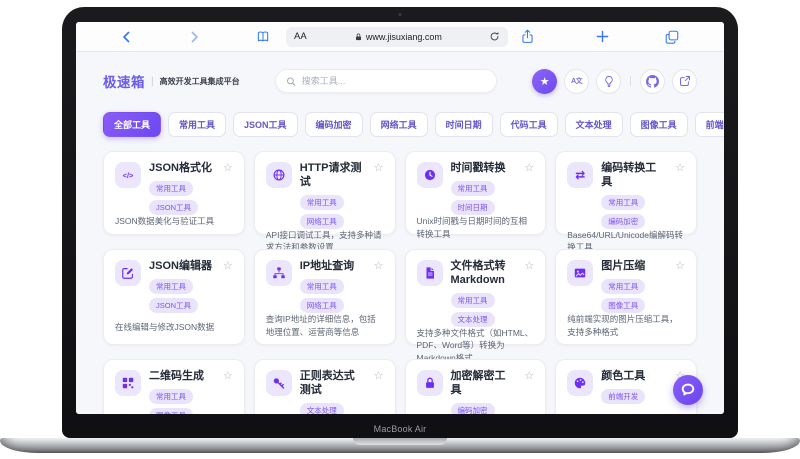  I want to click on external-link-icon, so click(684, 81).